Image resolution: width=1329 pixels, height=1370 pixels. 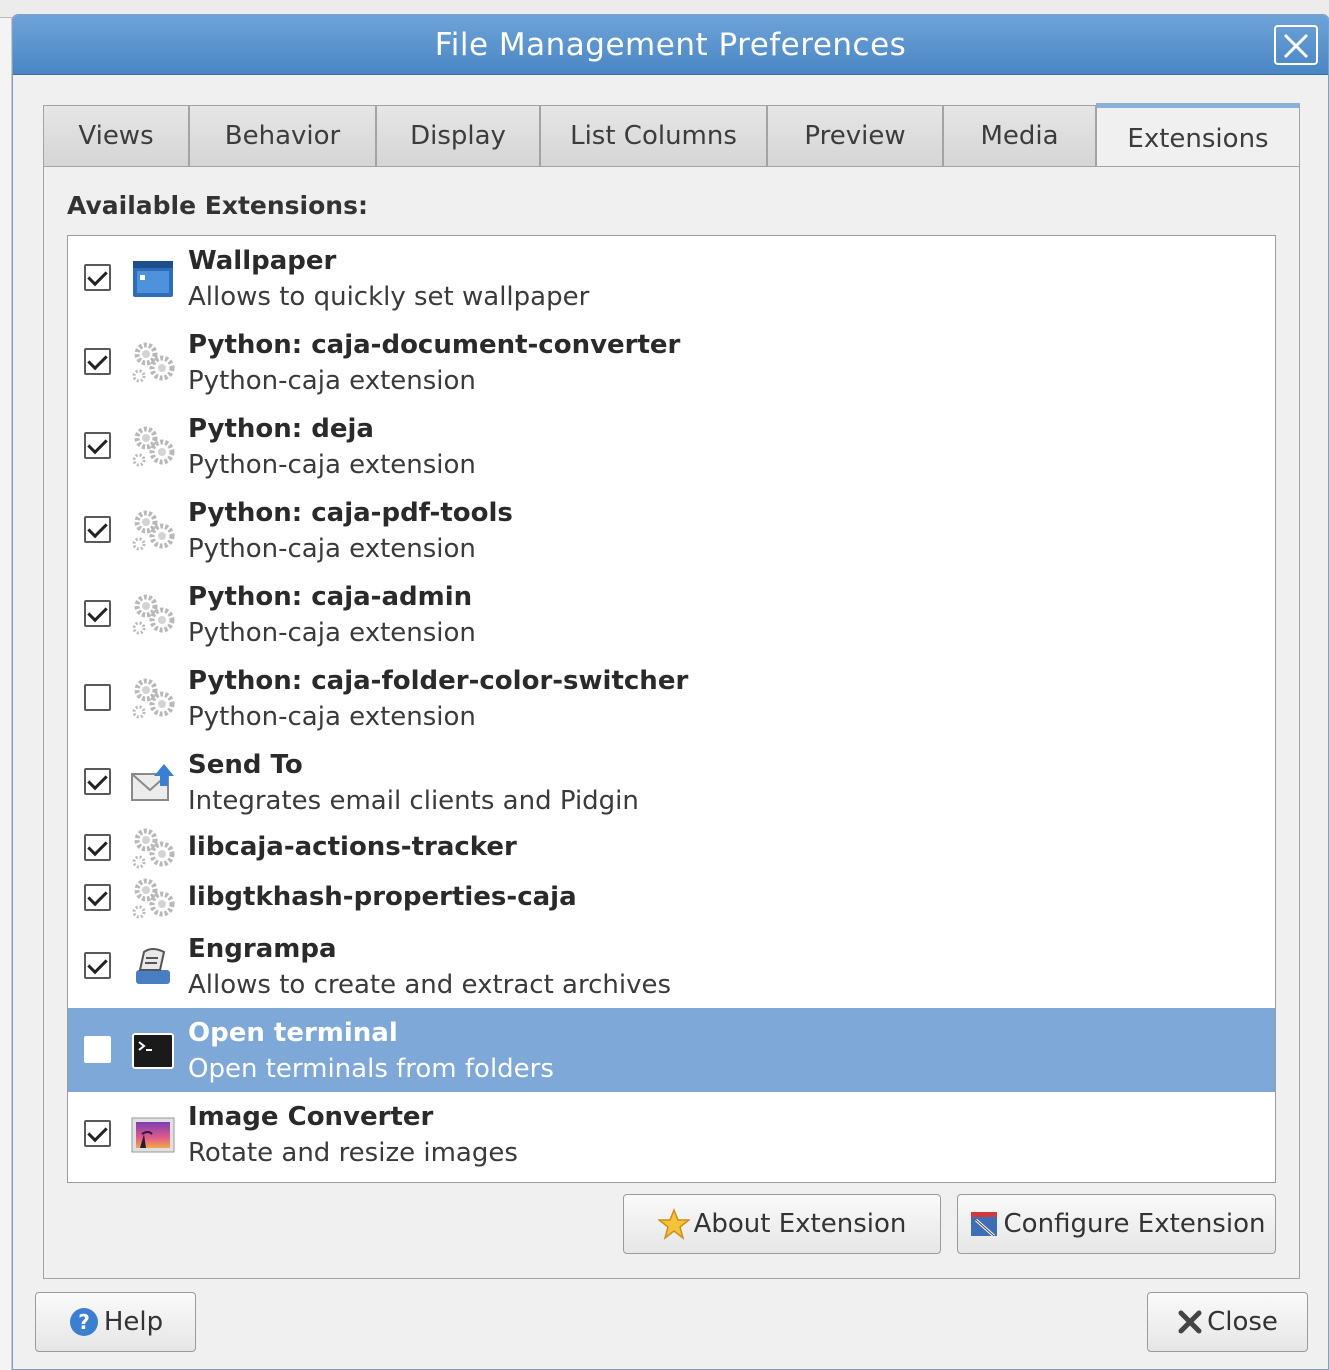 What do you see at coordinates (371, 1069) in the screenshot?
I see `extension-description: Open terminals from folders` at bounding box center [371, 1069].